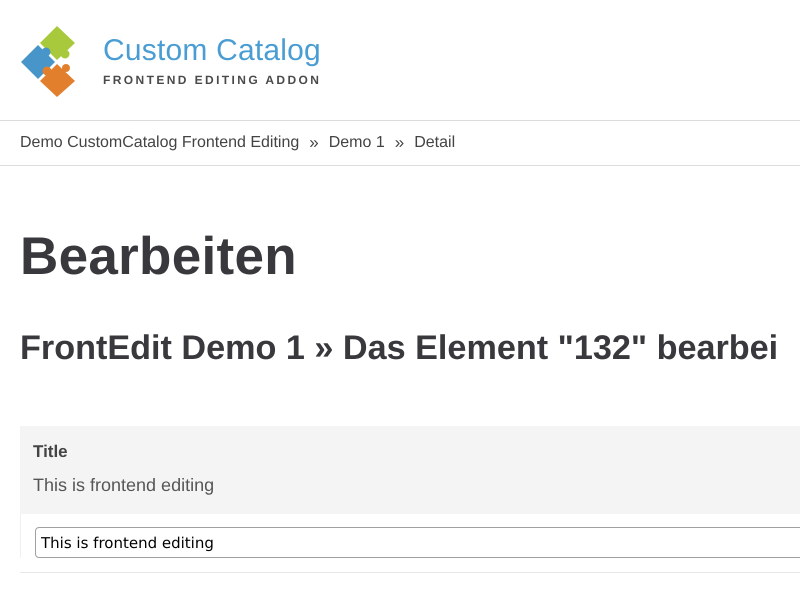 The width and height of the screenshot is (800, 600). Describe the element at coordinates (435, 143) in the screenshot. I see `breadcrumb-link: Detail` at that location.